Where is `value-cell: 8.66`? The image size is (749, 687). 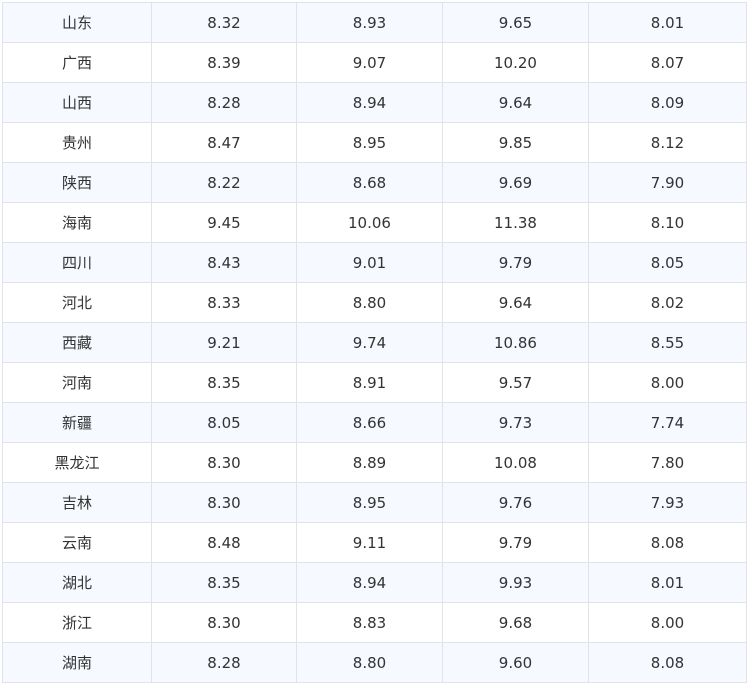
value-cell: 8.66 is located at coordinates (369, 422).